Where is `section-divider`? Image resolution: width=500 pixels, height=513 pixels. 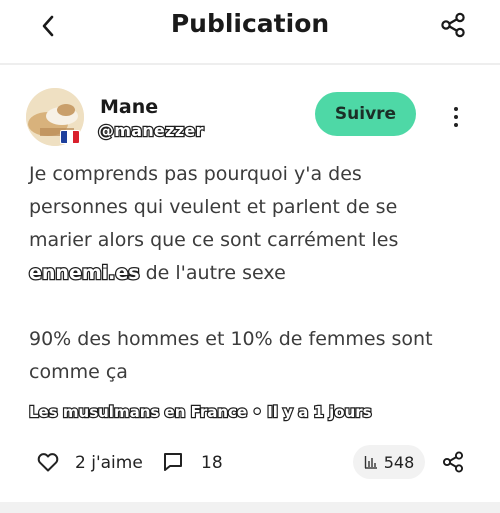
section-divider is located at coordinates (250, 507).